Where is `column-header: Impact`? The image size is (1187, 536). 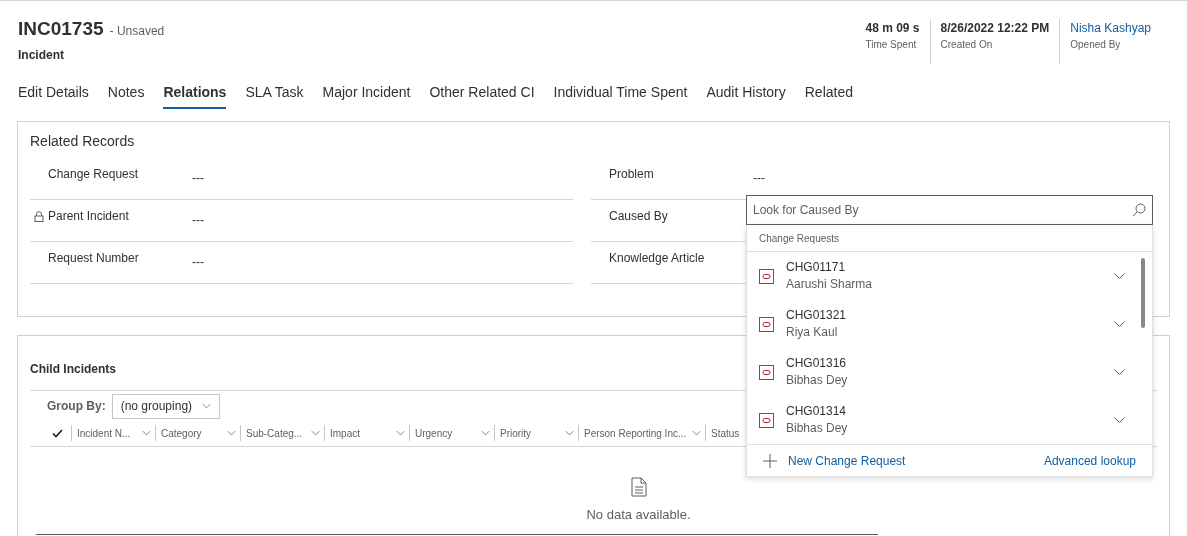
column-header: Impact is located at coordinates (366, 433).